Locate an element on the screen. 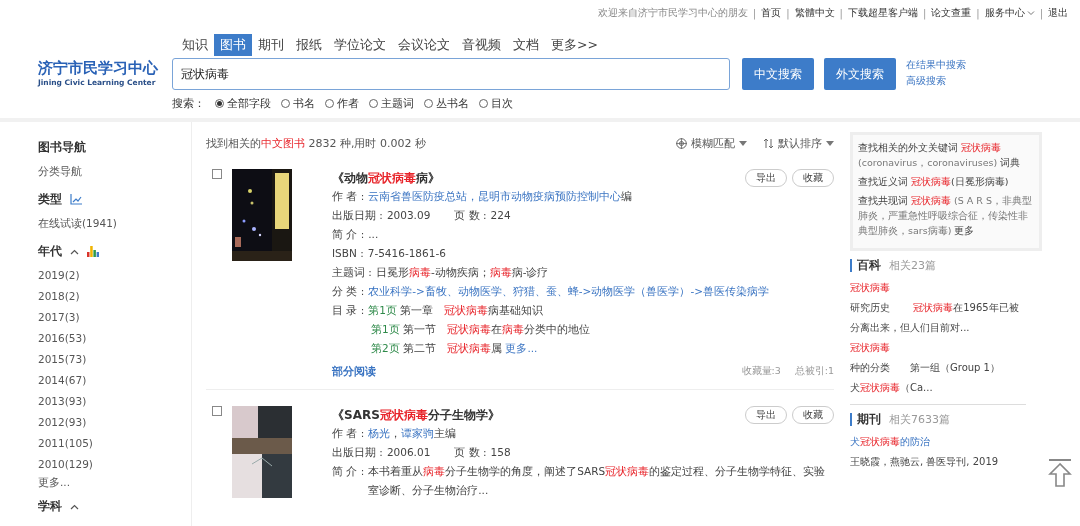 The width and height of the screenshot is (1080, 526). field-radio: 全部字段 is located at coordinates (243, 103).